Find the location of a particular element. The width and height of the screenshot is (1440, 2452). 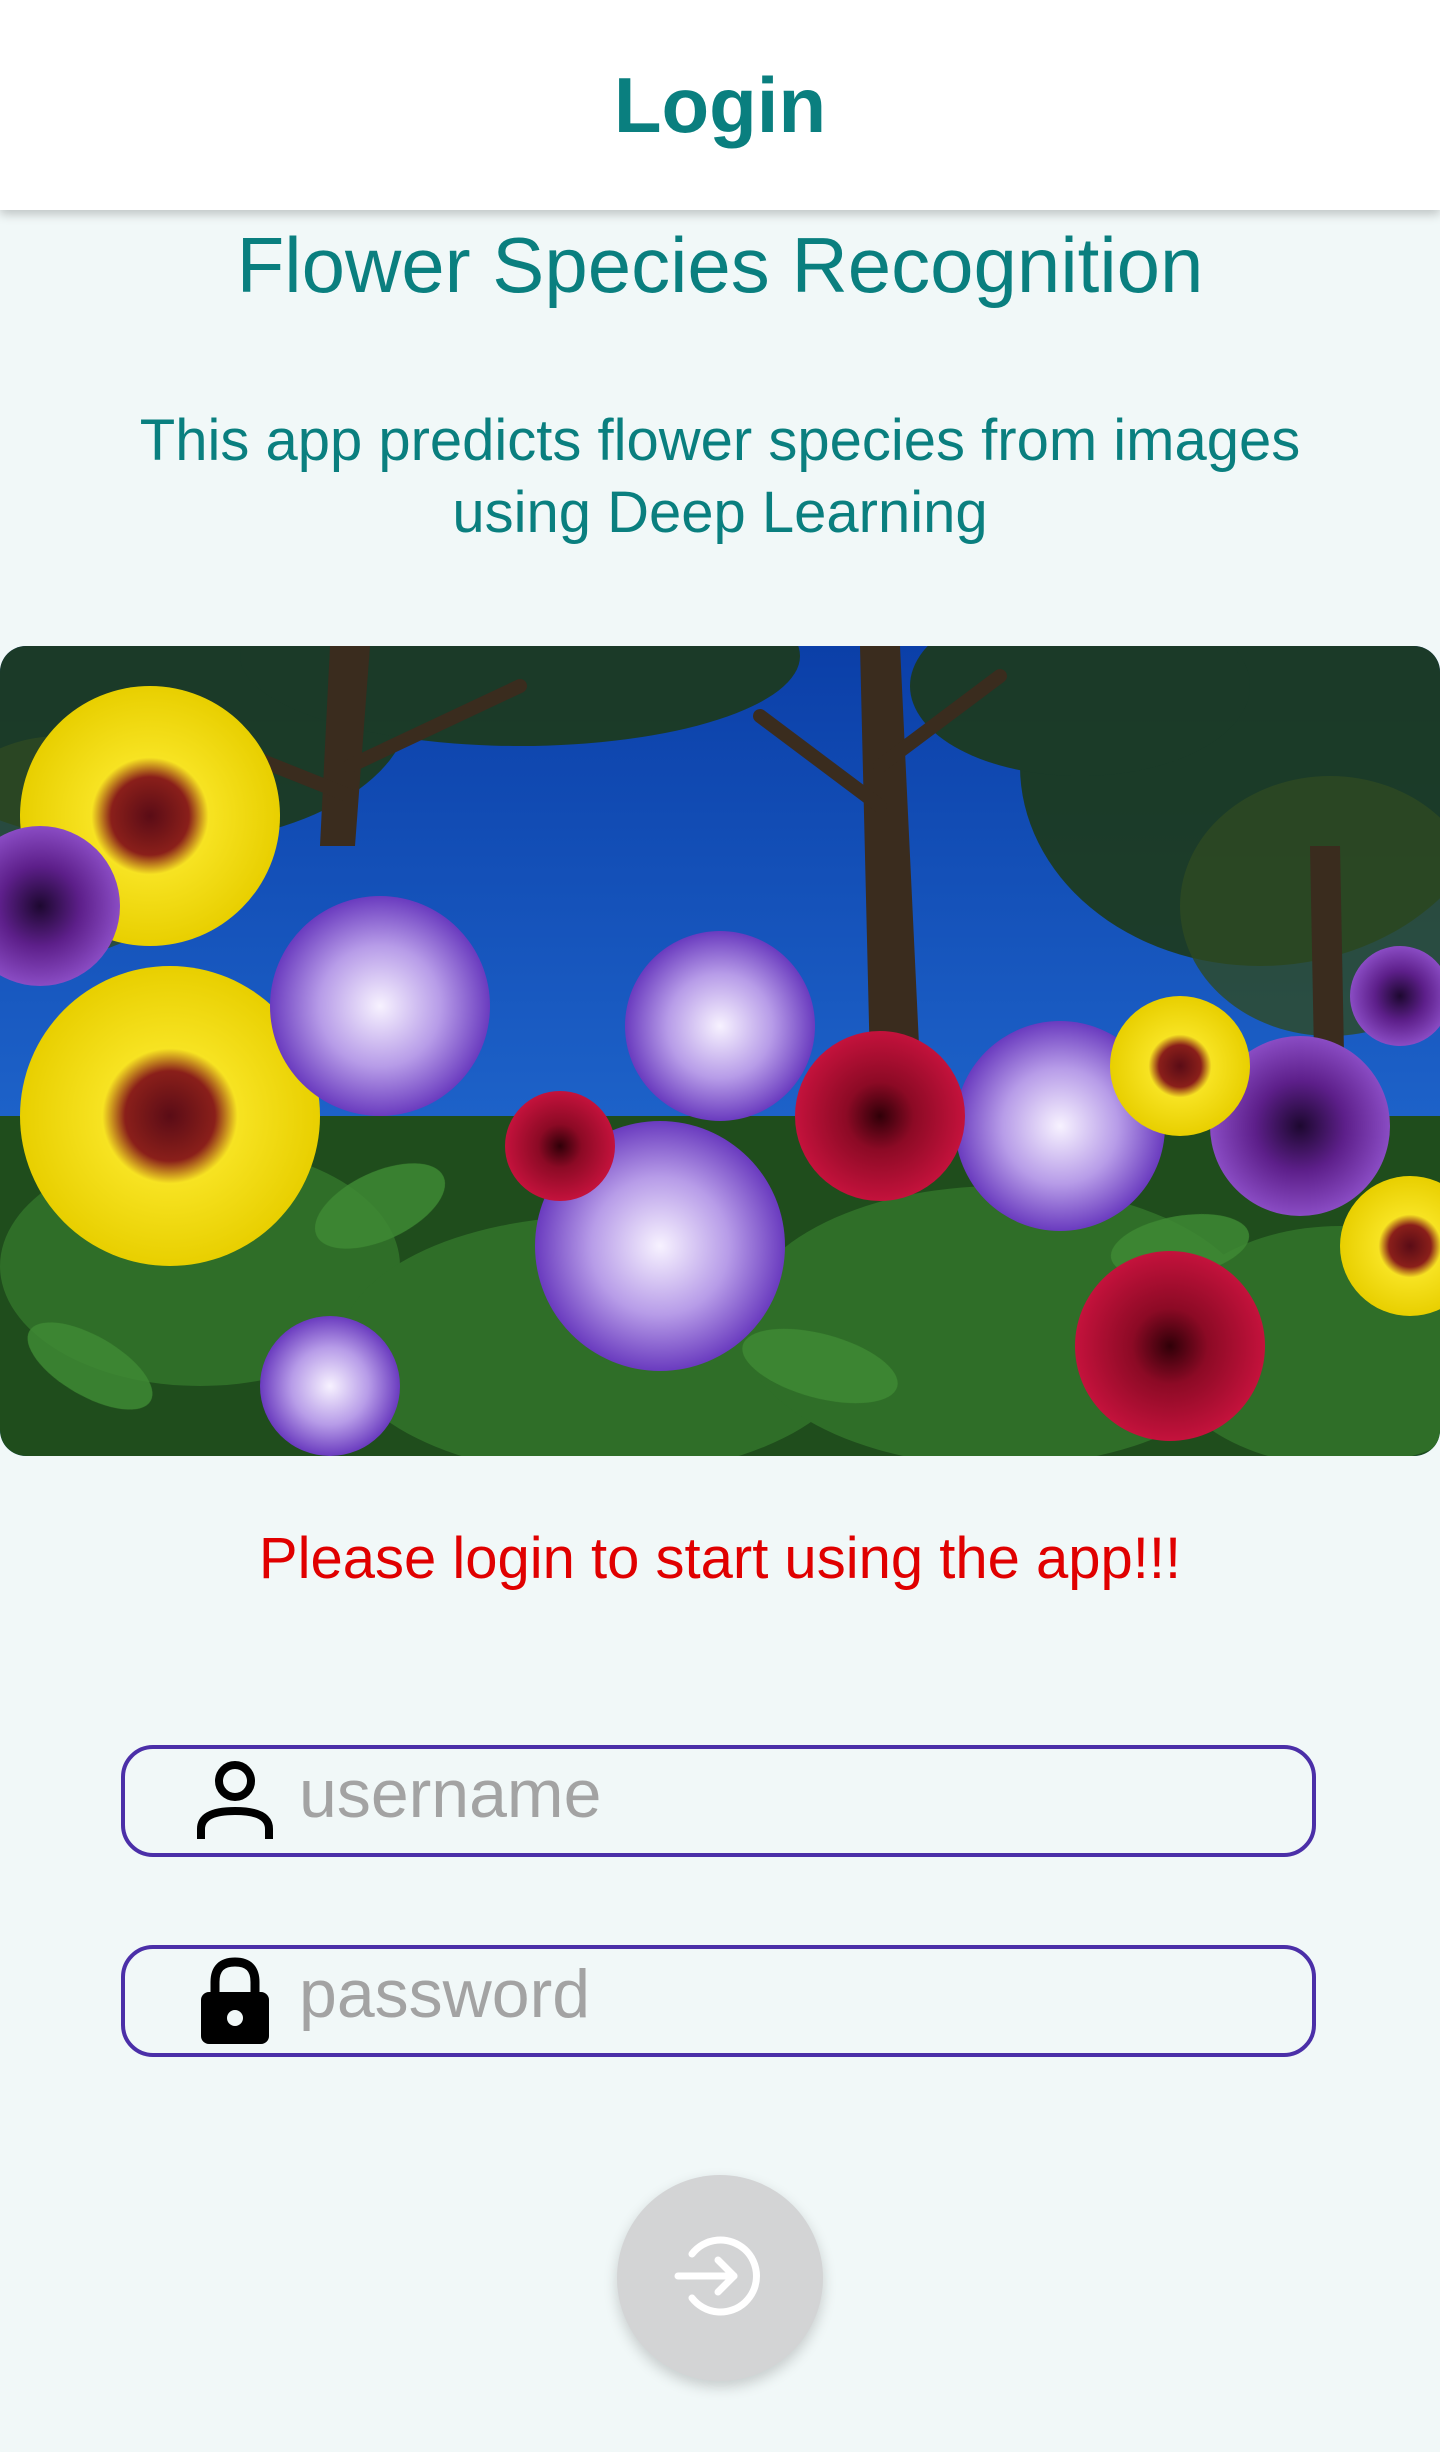

login-icon is located at coordinates (720, 2278).